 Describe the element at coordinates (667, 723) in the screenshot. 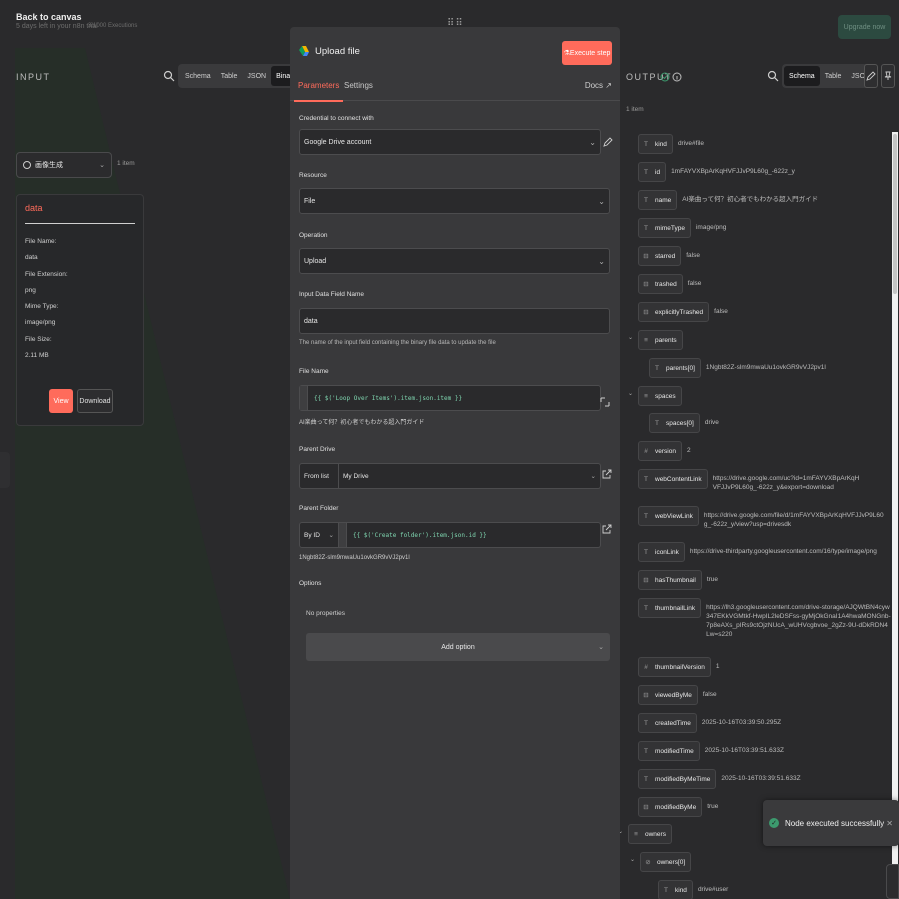

I see `schema-key: TcreatedTime` at that location.